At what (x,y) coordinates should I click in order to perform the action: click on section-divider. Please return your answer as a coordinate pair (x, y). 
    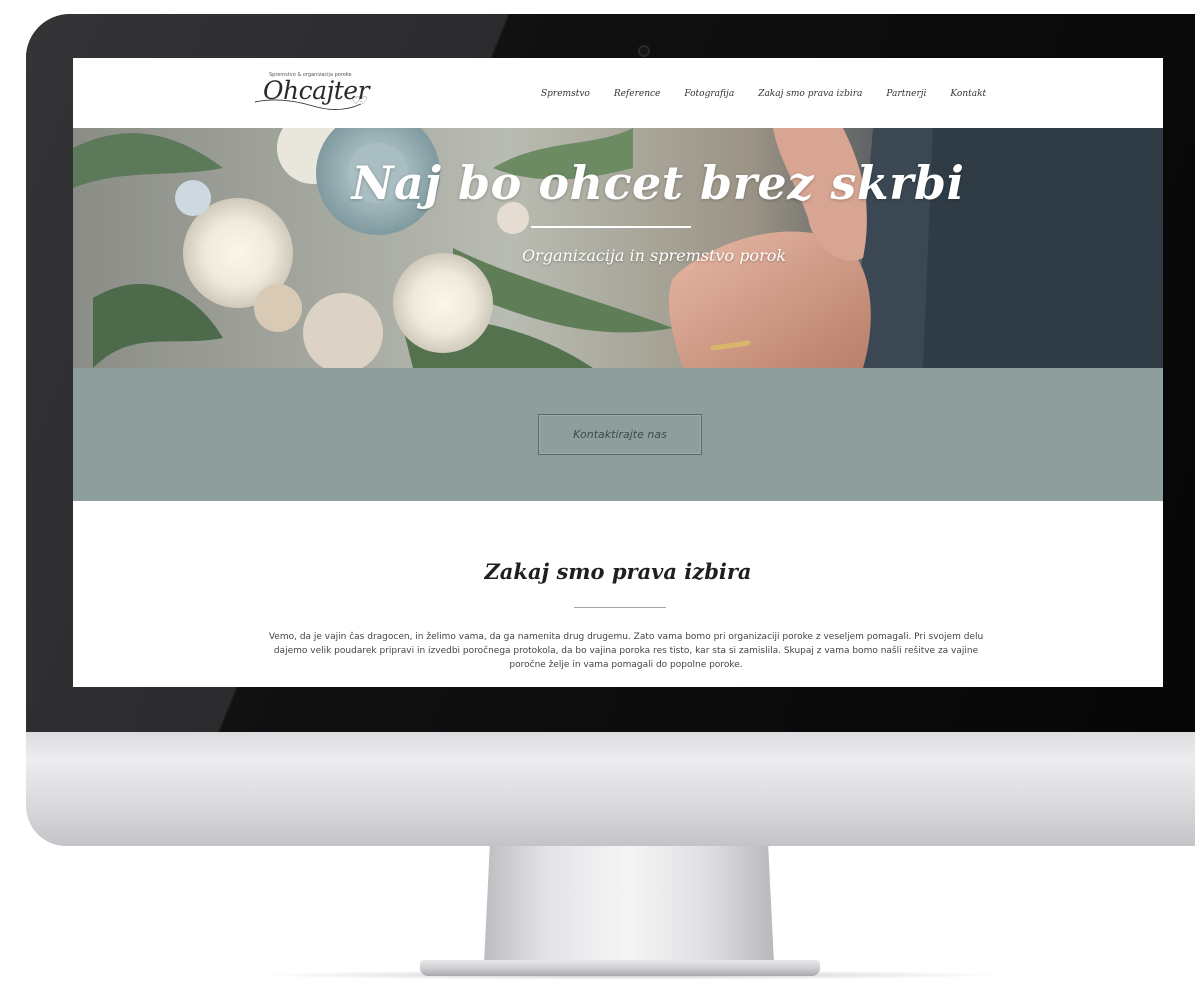
    Looking at the image, I should click on (620, 607).